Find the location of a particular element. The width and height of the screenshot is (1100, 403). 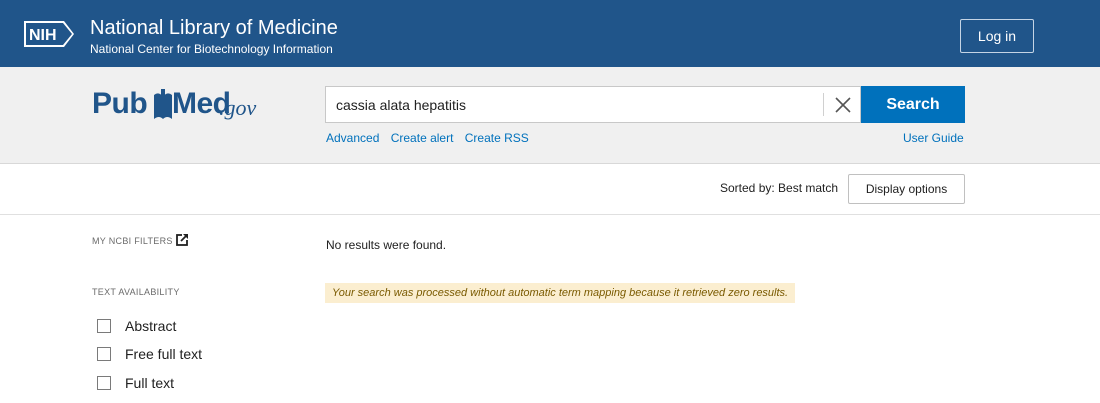

full-text-label: Full text is located at coordinates (150, 383).